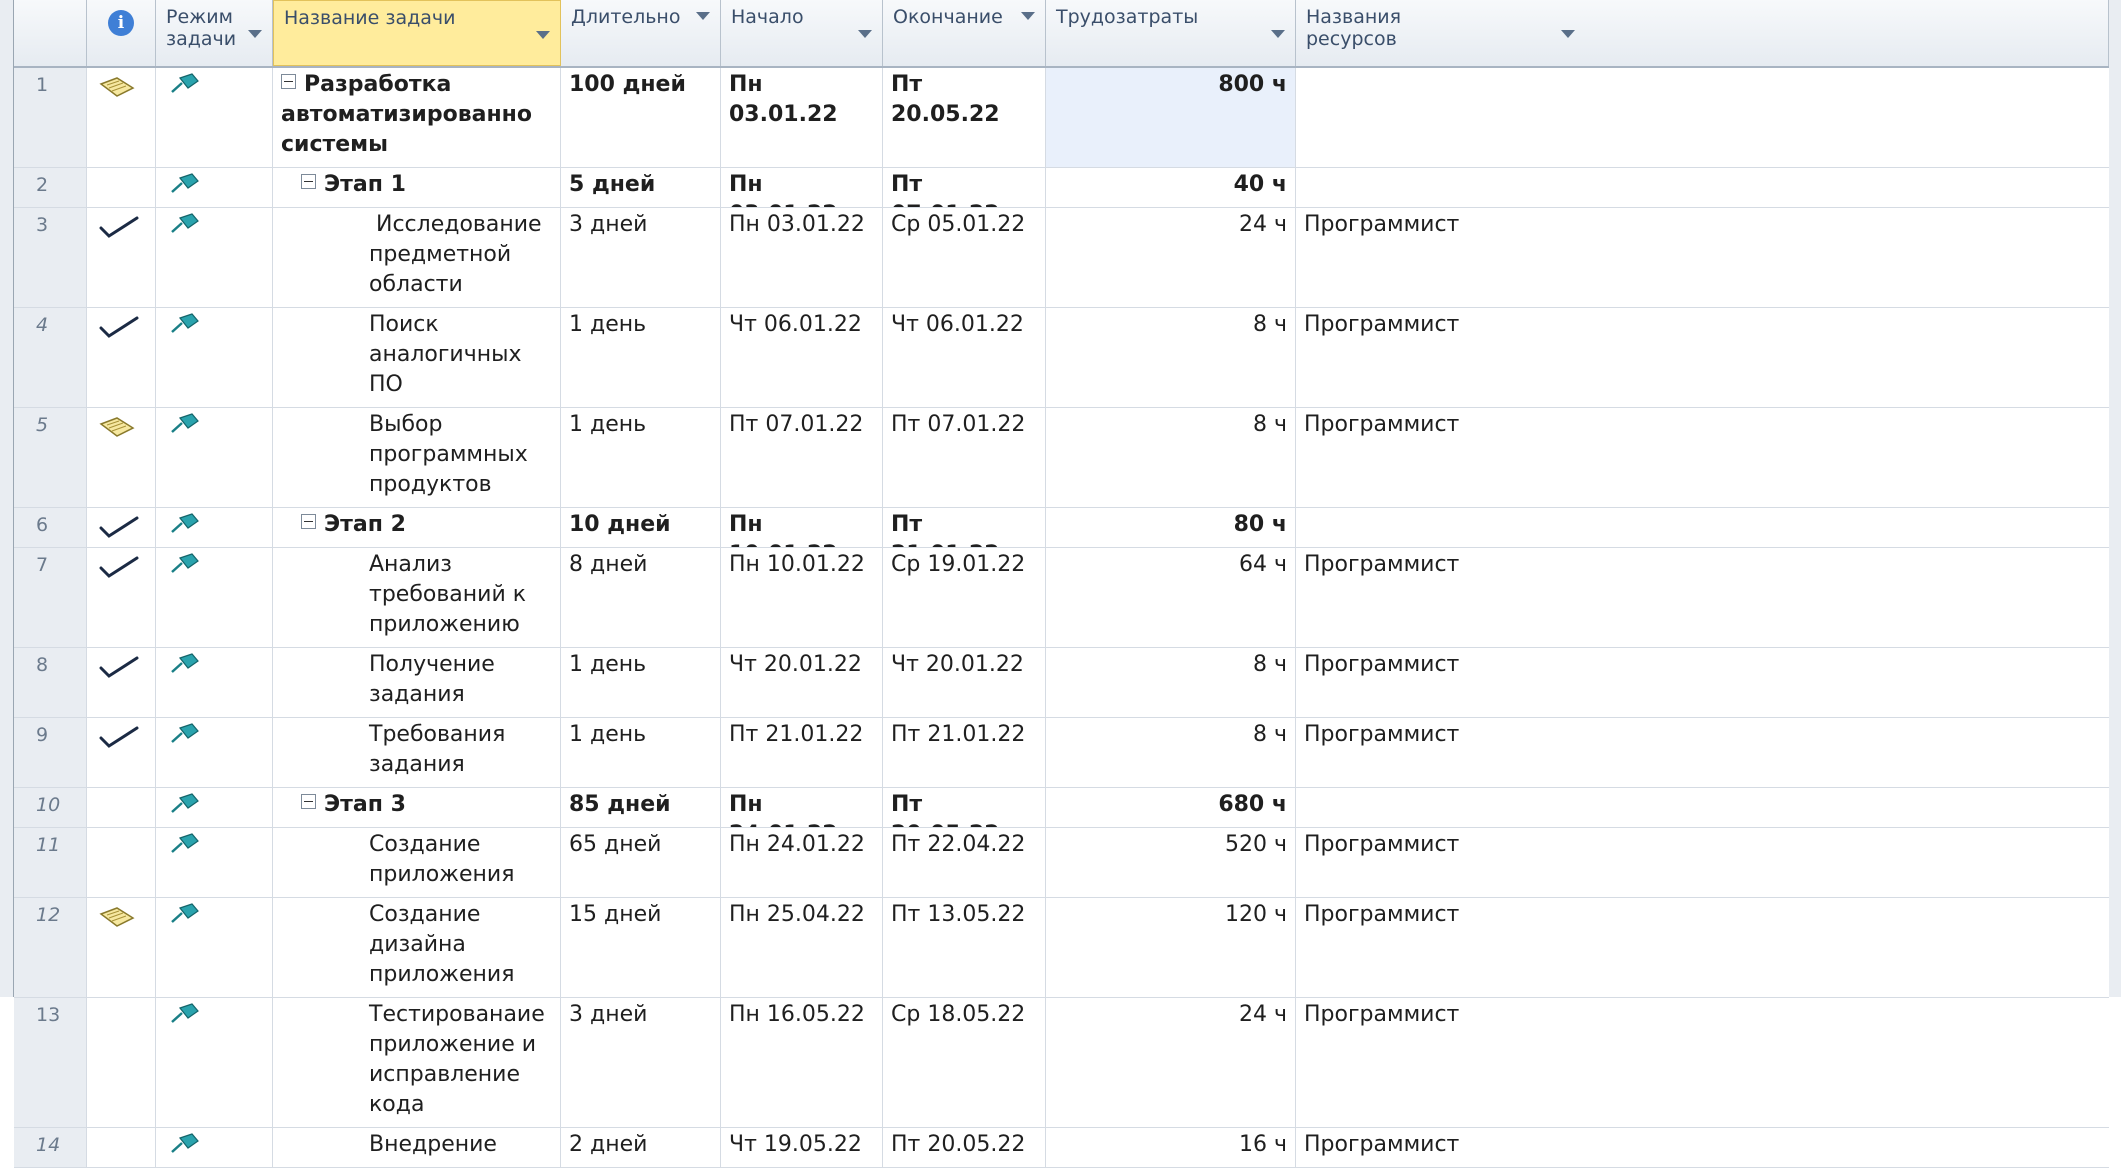 This screenshot has width=2121, height=1168. I want to click on end-cell: Чт 06.01.22, so click(964, 357).